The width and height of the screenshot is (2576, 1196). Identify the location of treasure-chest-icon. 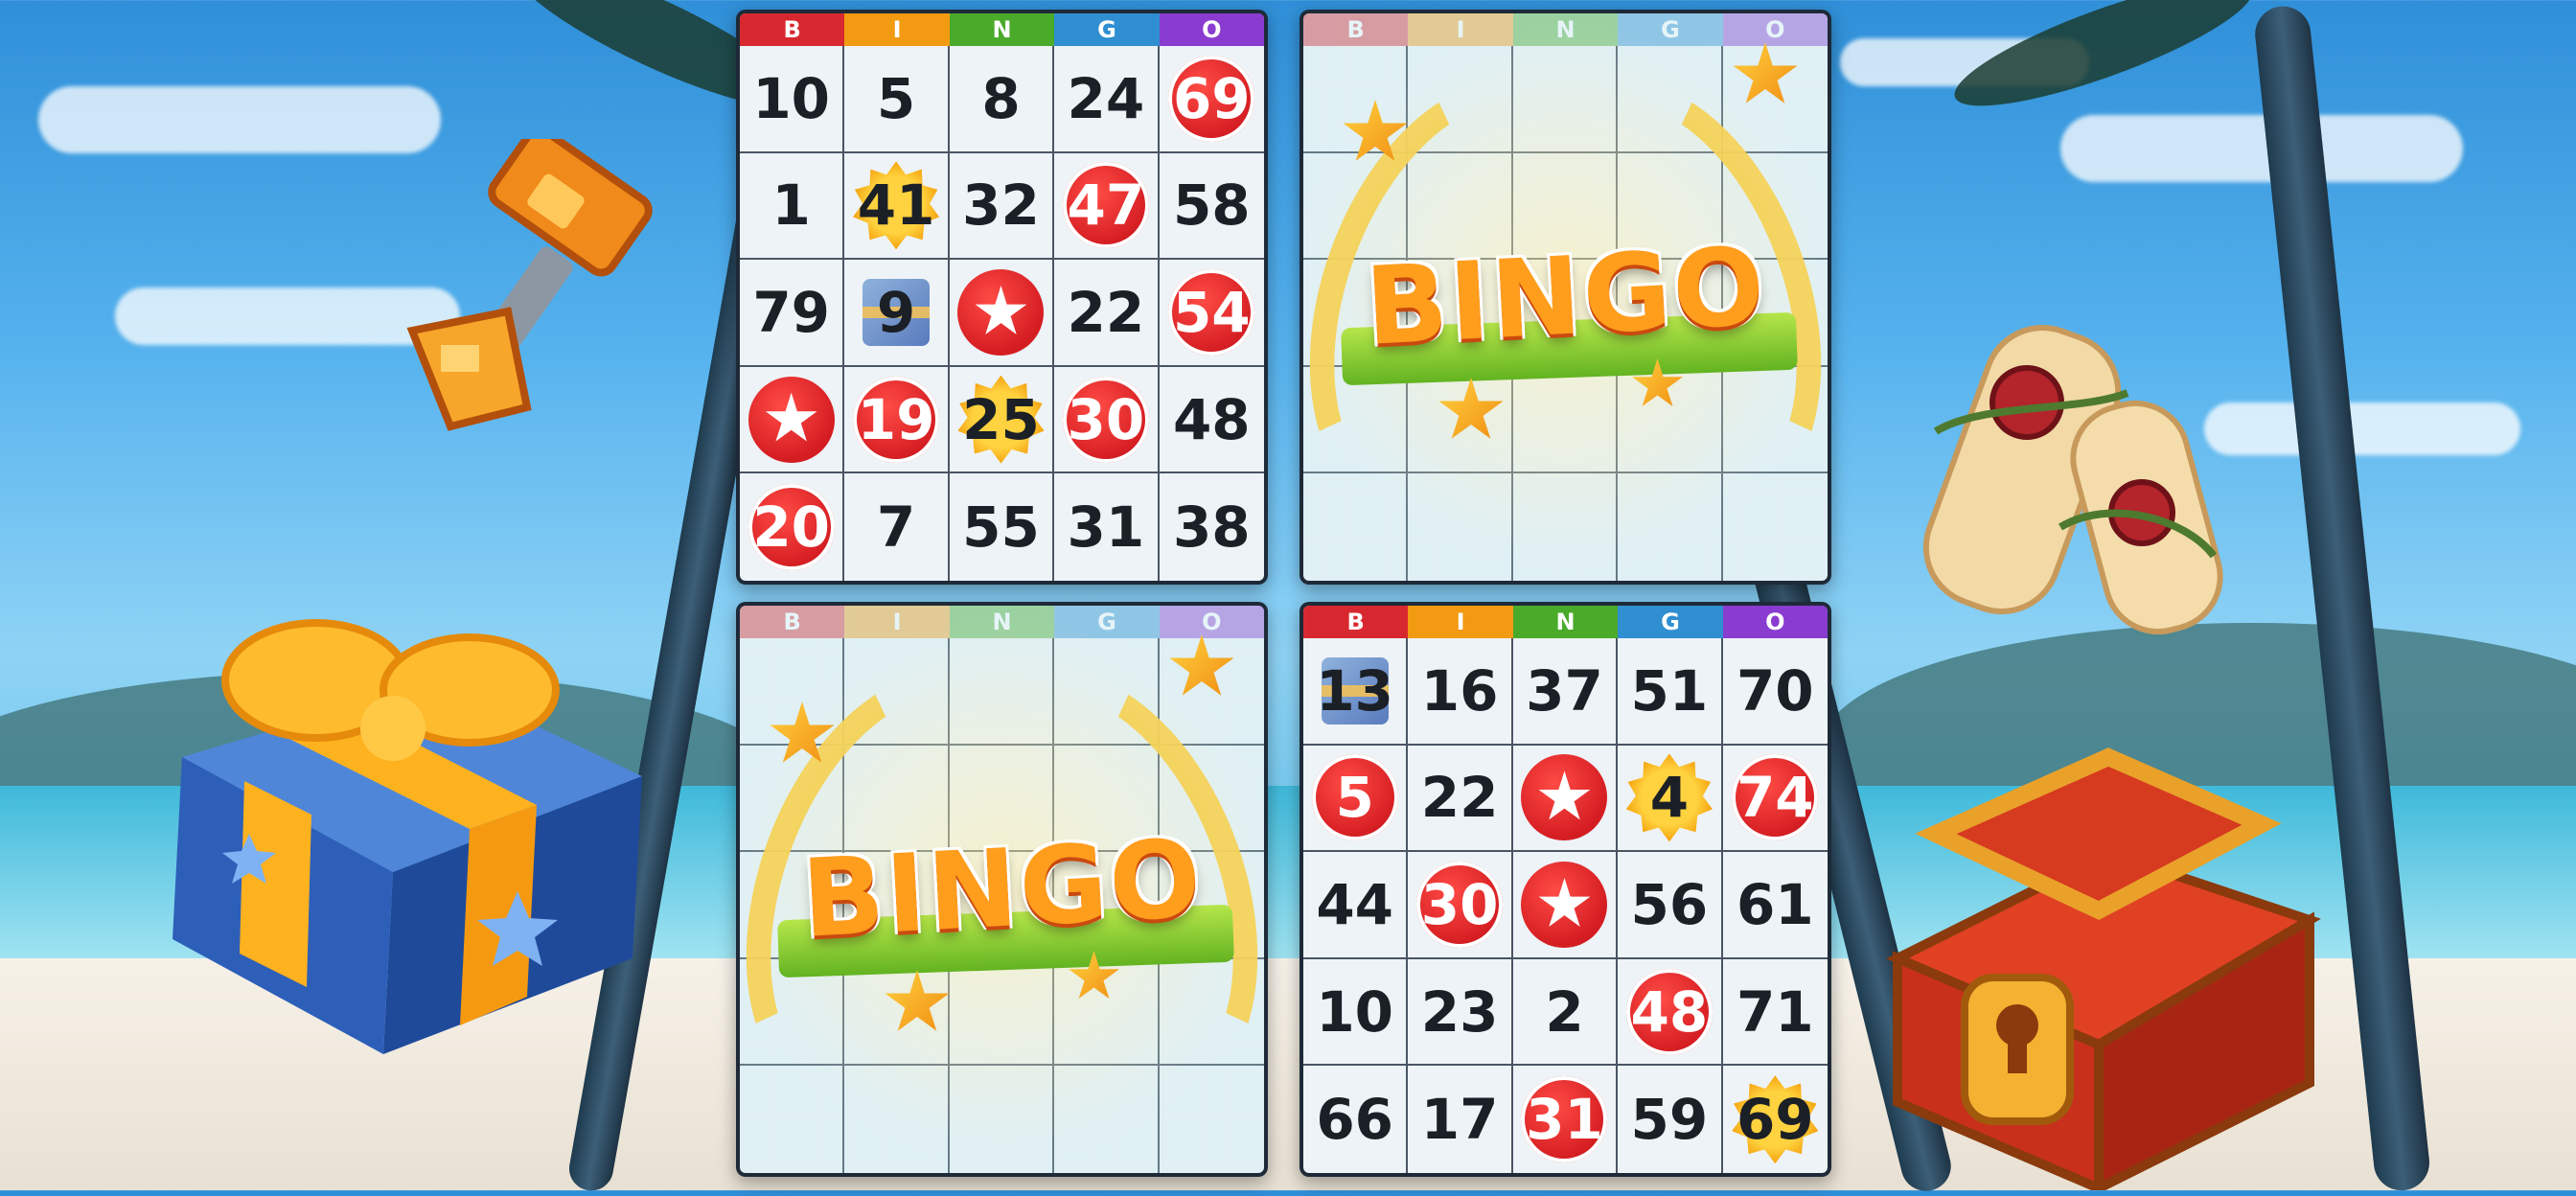
(2103, 969).